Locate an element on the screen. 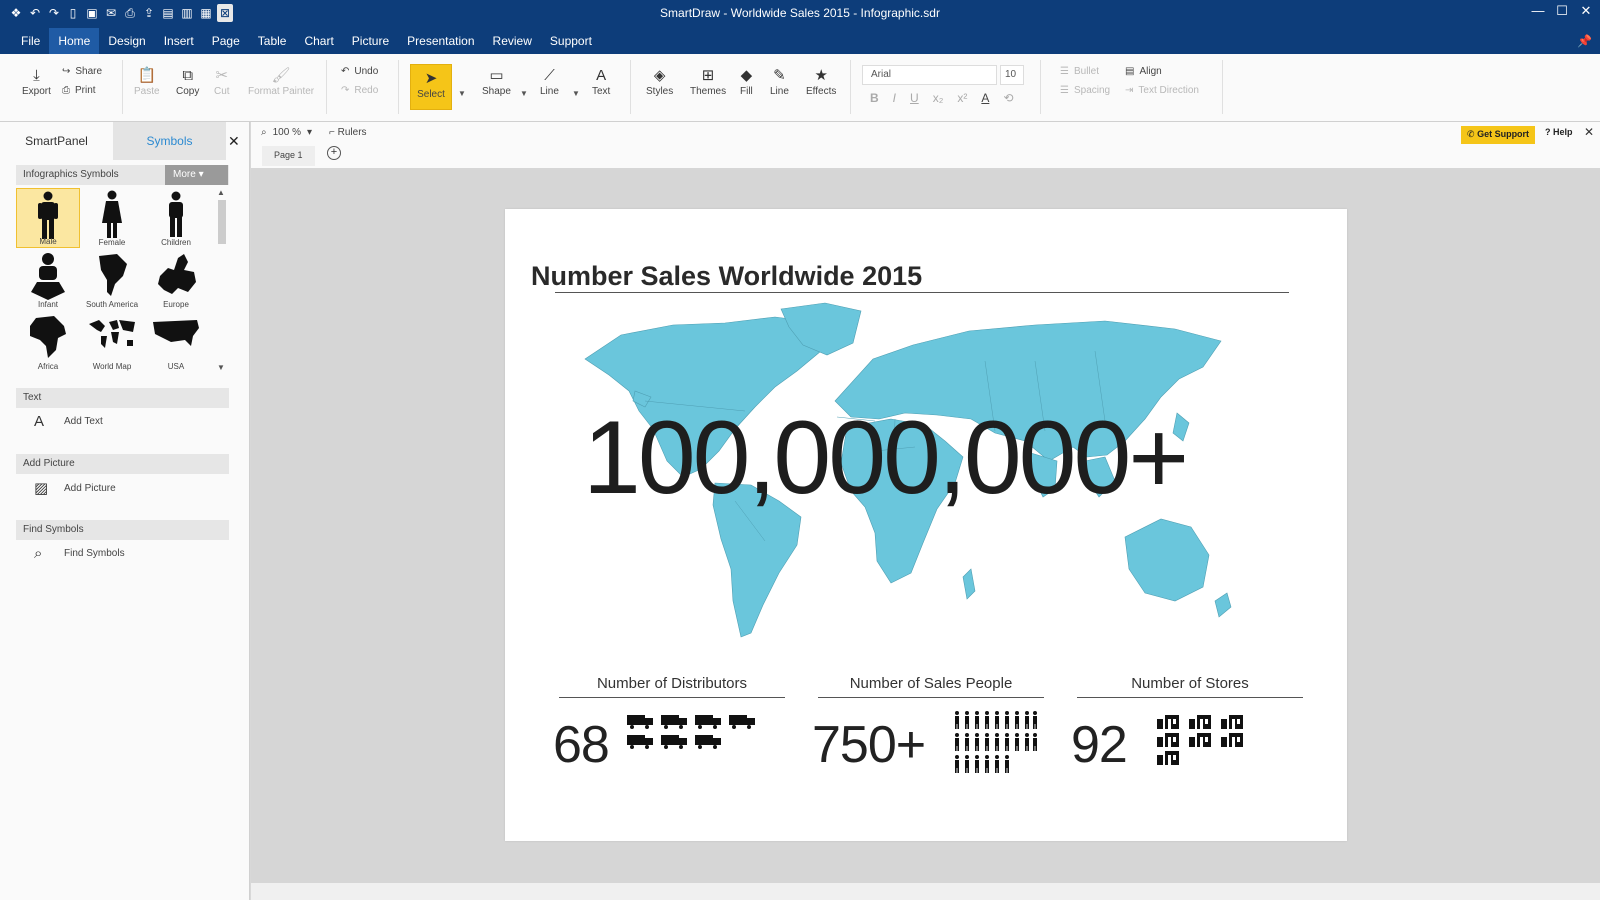  styles-button: ◈ Styles is located at coordinates (659, 81).